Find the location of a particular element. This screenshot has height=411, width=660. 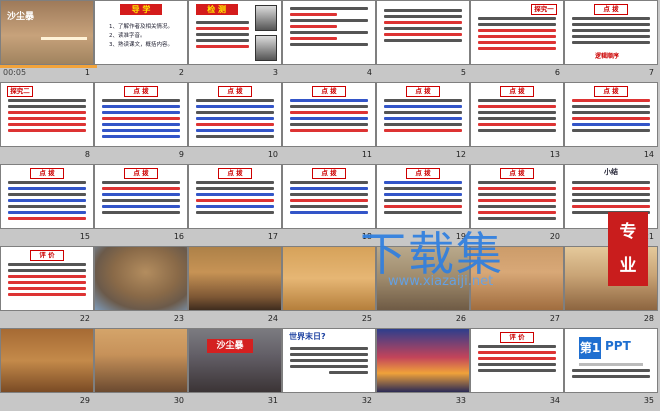

slide-thumb-31: 沙尘暴 31 is located at coordinates (235, 368).